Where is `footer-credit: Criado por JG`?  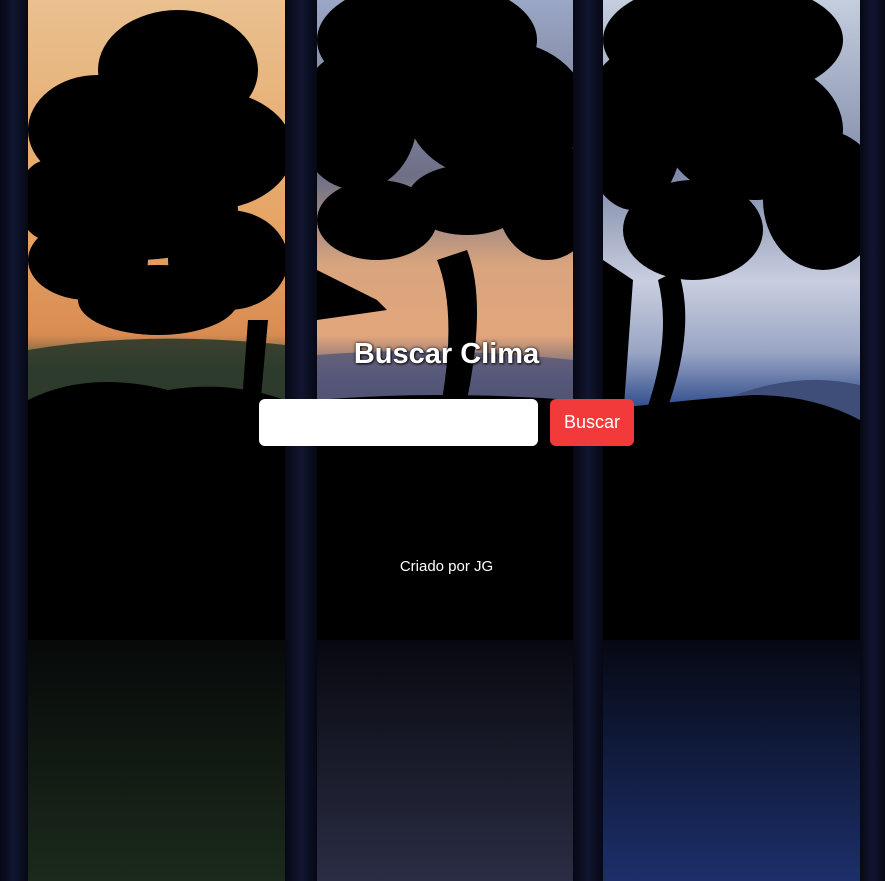 footer-credit: Criado por JG is located at coordinates (446, 566).